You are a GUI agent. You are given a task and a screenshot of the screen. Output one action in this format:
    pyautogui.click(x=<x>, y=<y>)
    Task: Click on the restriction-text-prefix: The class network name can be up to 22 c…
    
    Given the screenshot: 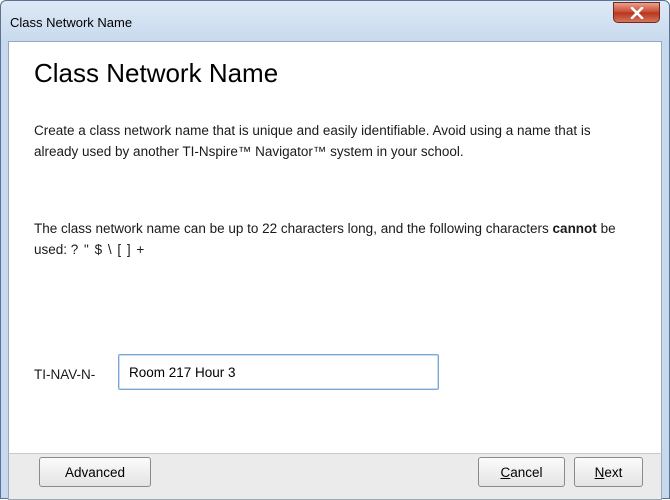 What is the action you would take?
    pyautogui.click(x=293, y=228)
    